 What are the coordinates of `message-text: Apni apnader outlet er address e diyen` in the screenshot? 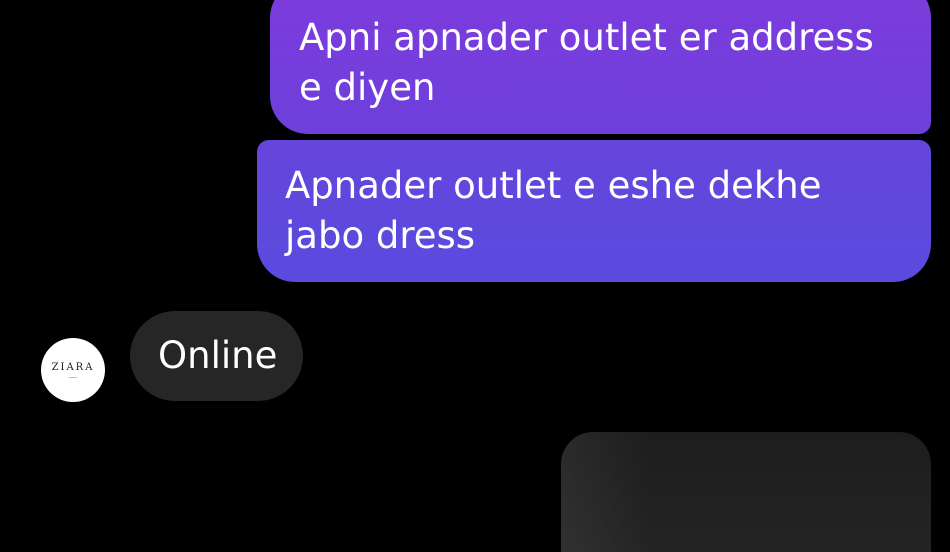 It's located at (586, 62).